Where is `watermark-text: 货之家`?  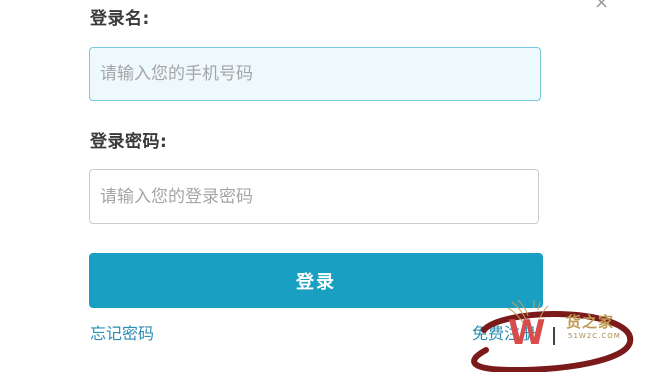 watermark-text: 货之家 is located at coordinates (590, 322).